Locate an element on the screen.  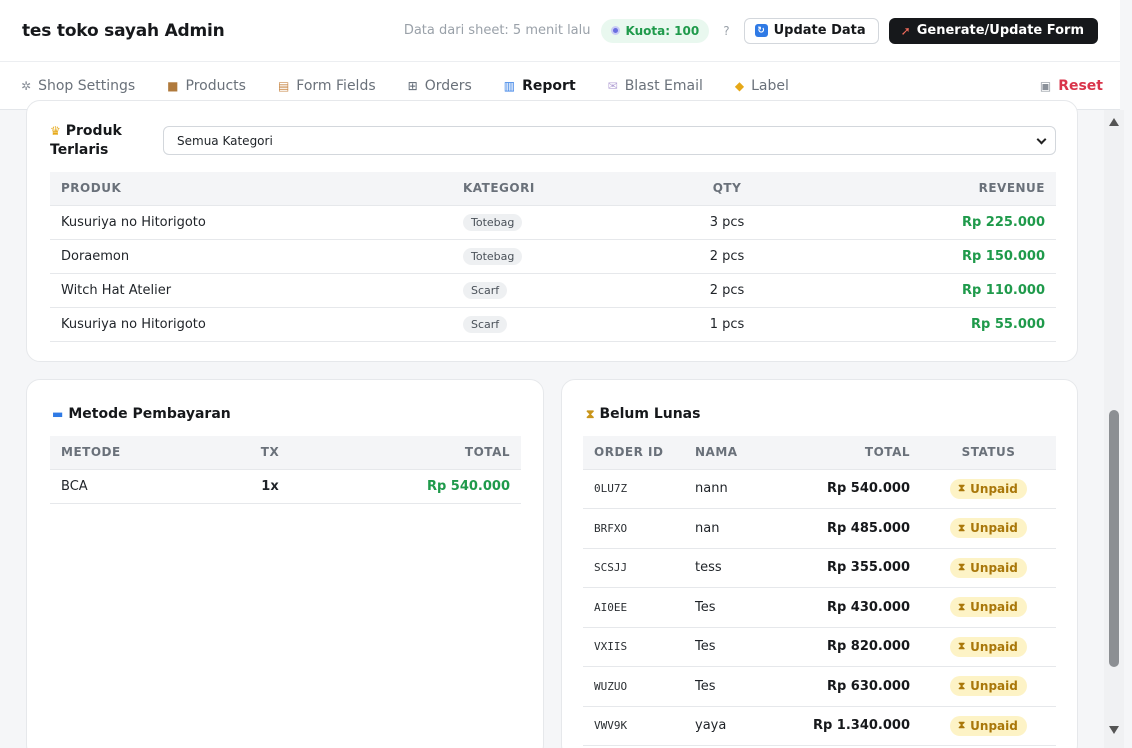
table-row: SCSJJ tess Rp 355.000 ⧗ Unpaid is located at coordinates (819, 568).